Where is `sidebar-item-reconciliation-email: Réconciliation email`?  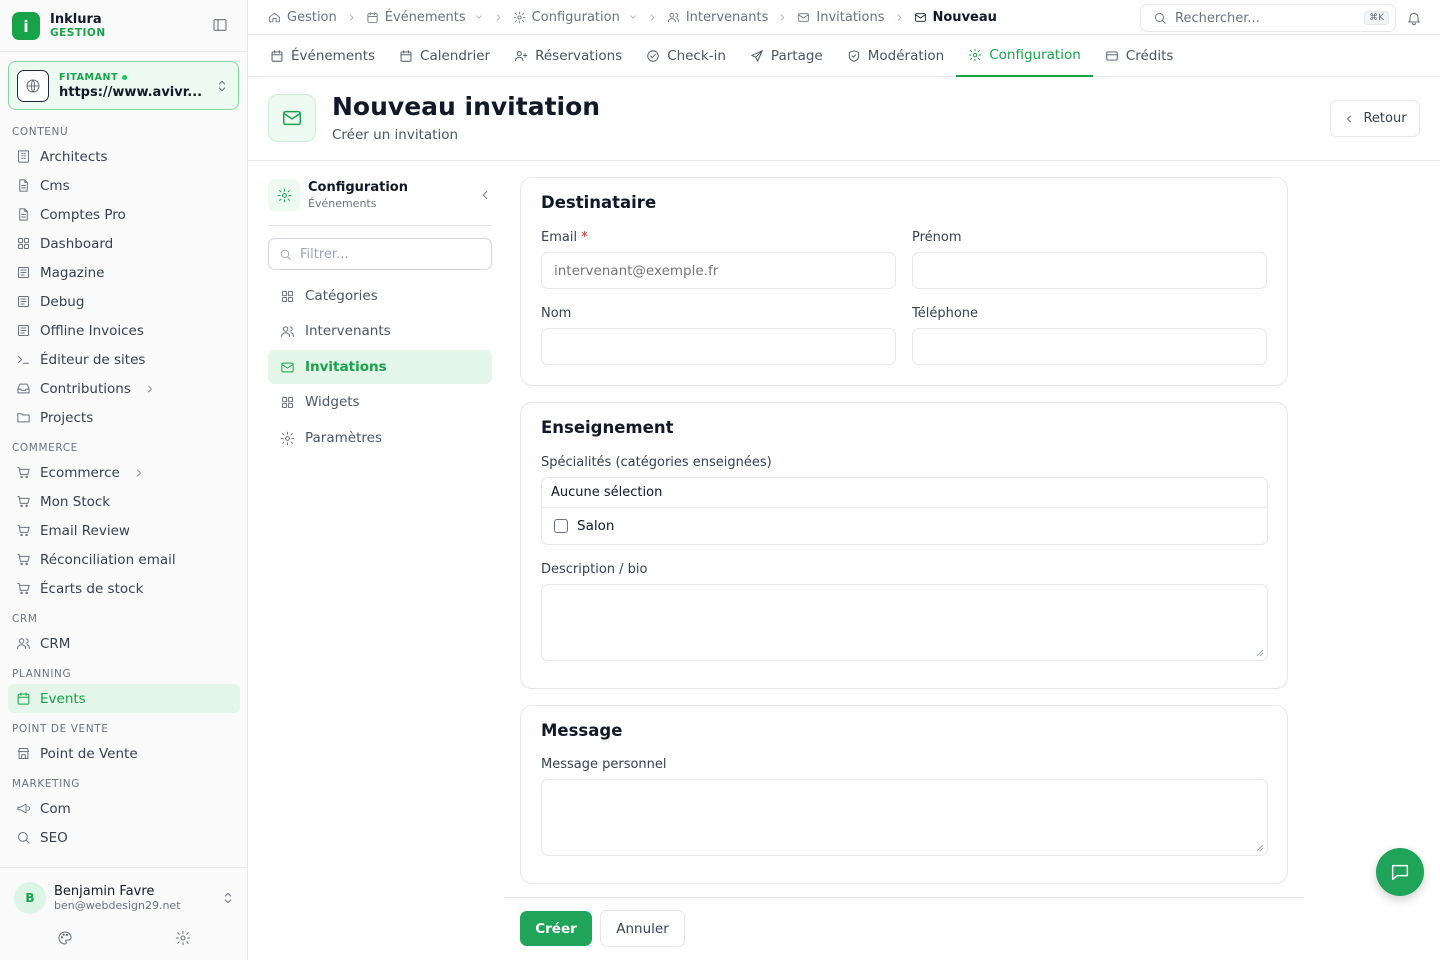
sidebar-item-reconciliation-email: Réconciliation email is located at coordinates (124, 559).